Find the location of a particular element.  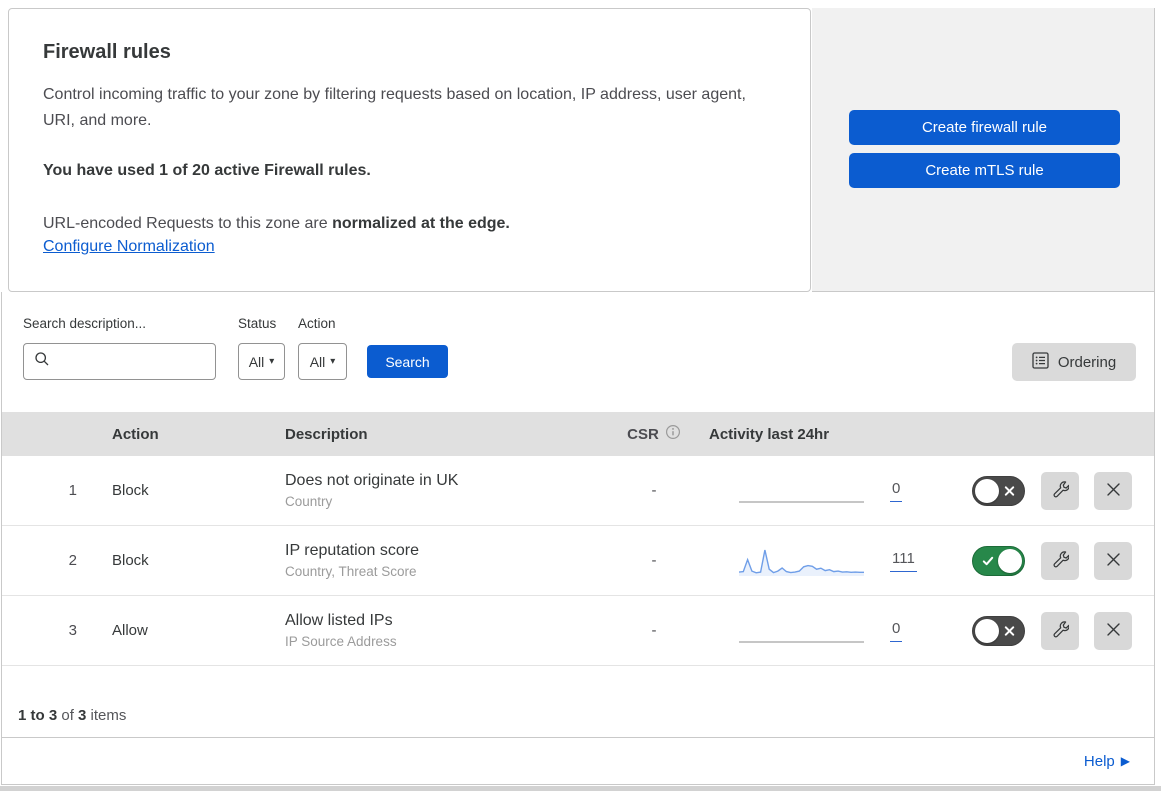

search-button: Search is located at coordinates (407, 361).